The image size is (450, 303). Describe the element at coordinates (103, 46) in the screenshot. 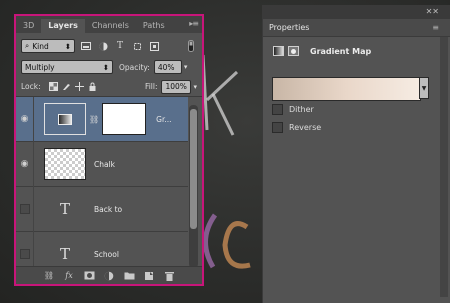

I see `adjustment-filter-icon` at that location.